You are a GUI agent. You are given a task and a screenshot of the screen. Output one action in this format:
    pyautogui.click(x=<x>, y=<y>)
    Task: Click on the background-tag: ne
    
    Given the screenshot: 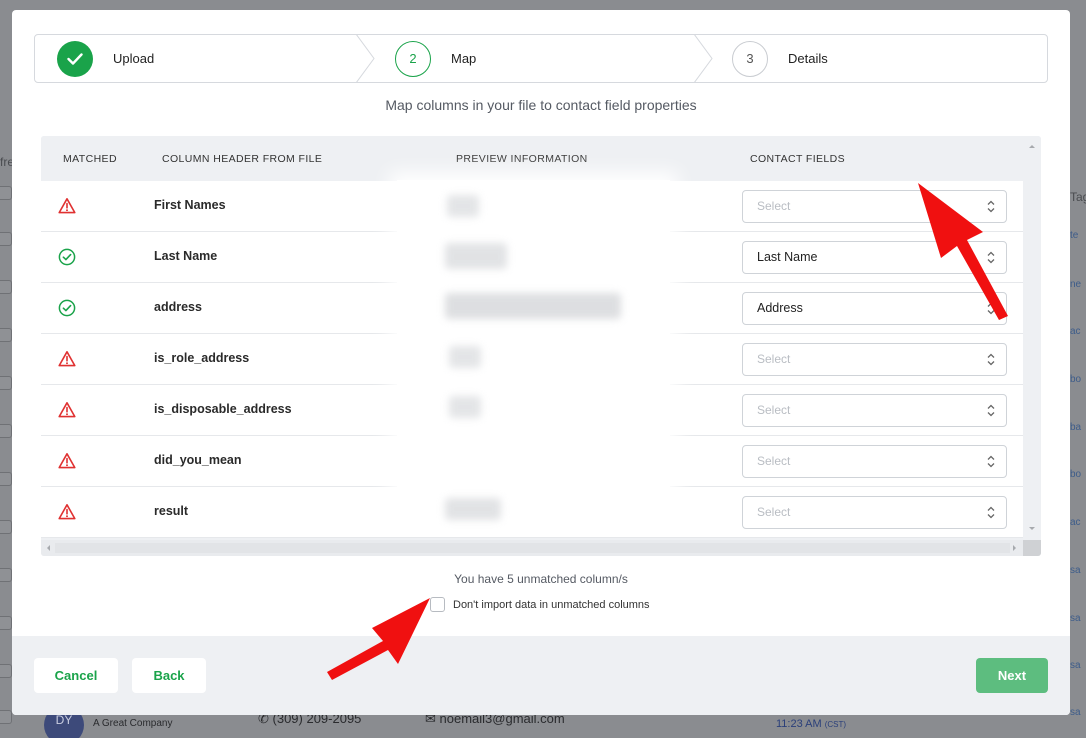 What is the action you would take?
    pyautogui.click(x=1076, y=284)
    